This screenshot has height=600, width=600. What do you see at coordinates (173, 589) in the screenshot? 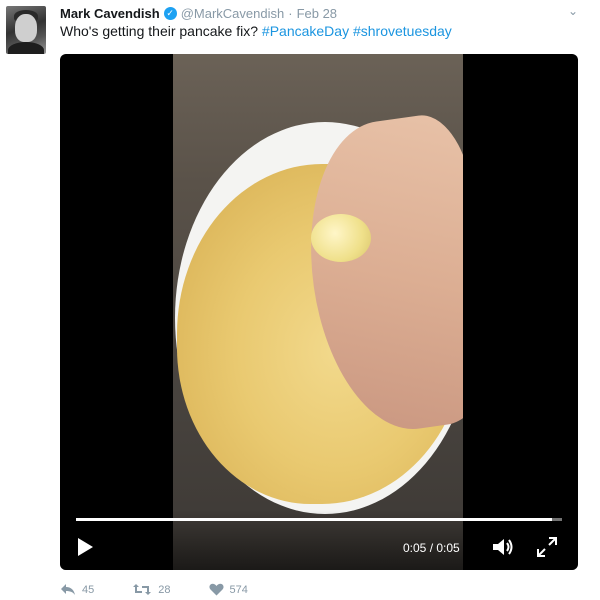
I see `tweet-actions: 45 28 574` at bounding box center [173, 589].